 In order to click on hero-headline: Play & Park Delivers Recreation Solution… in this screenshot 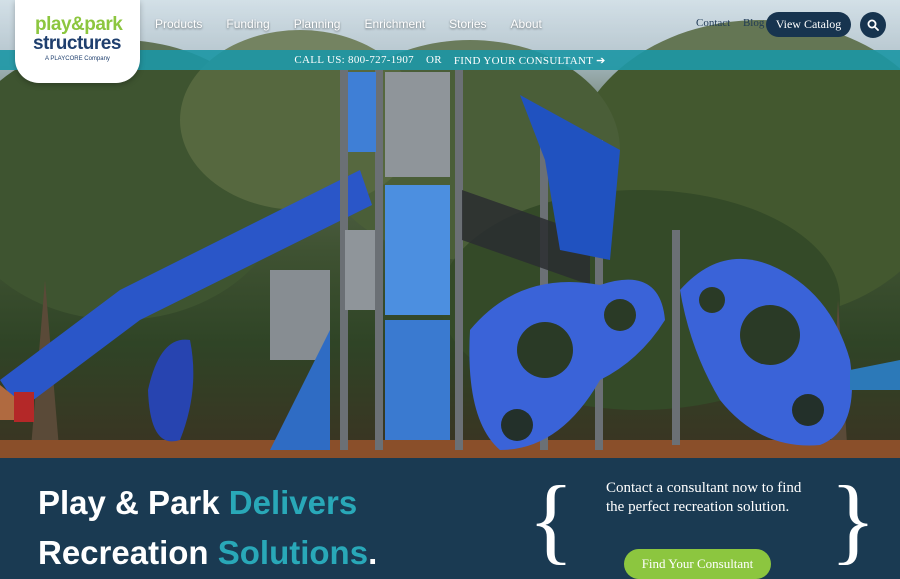, I will do `click(278, 528)`.